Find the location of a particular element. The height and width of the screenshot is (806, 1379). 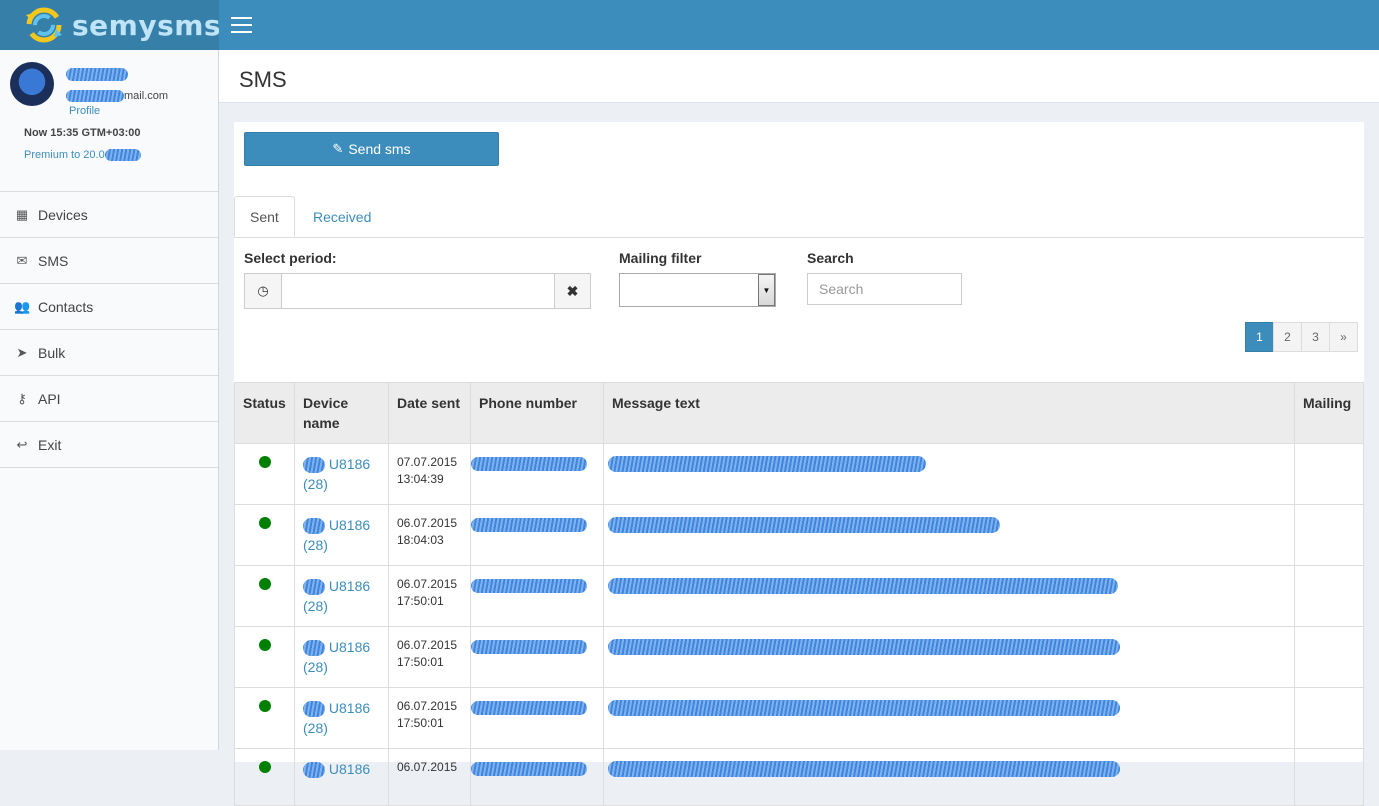

next-page-button: » is located at coordinates (1343, 337).